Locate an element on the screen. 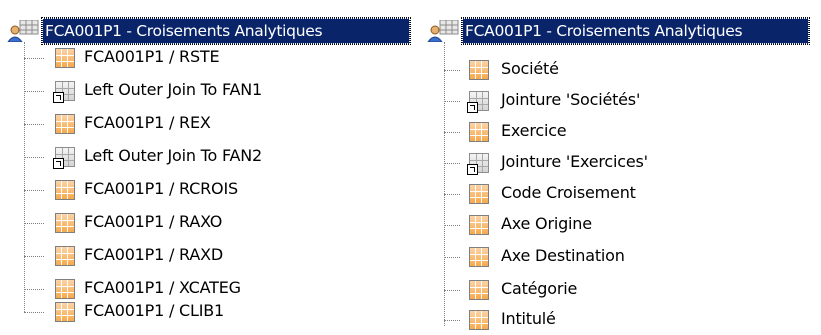  tree-item-label: Code Croisement is located at coordinates (568, 192).